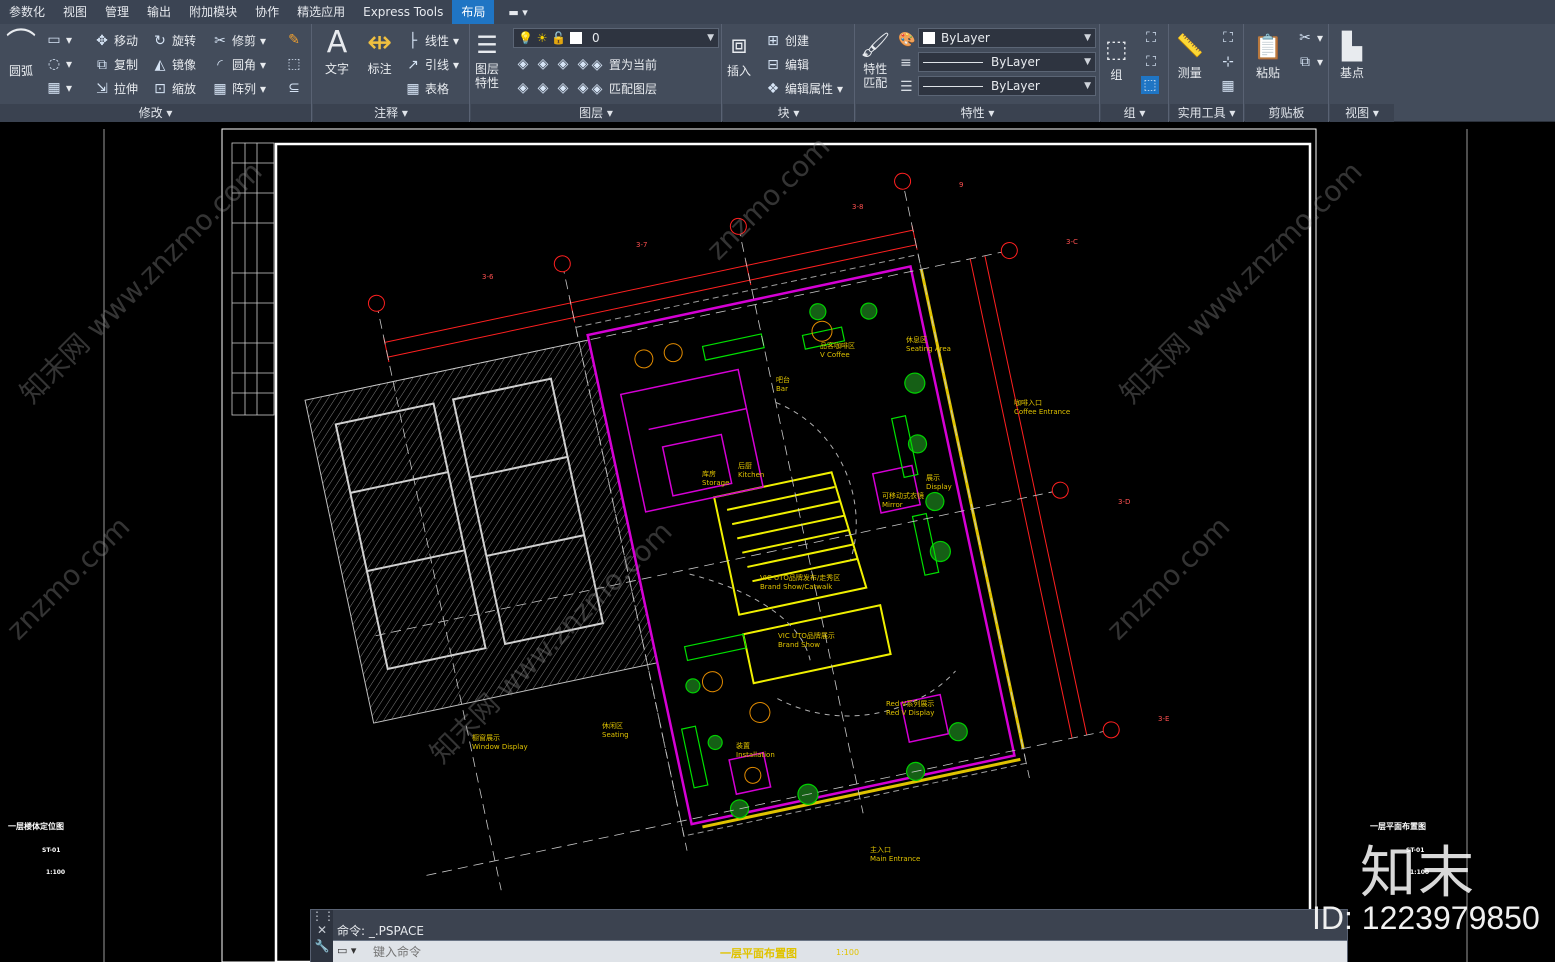 This screenshot has width=1555, height=962. Describe the element at coordinates (351, 952) in the screenshot. I see `command-prompt-icon: ▭ ▾` at that location.